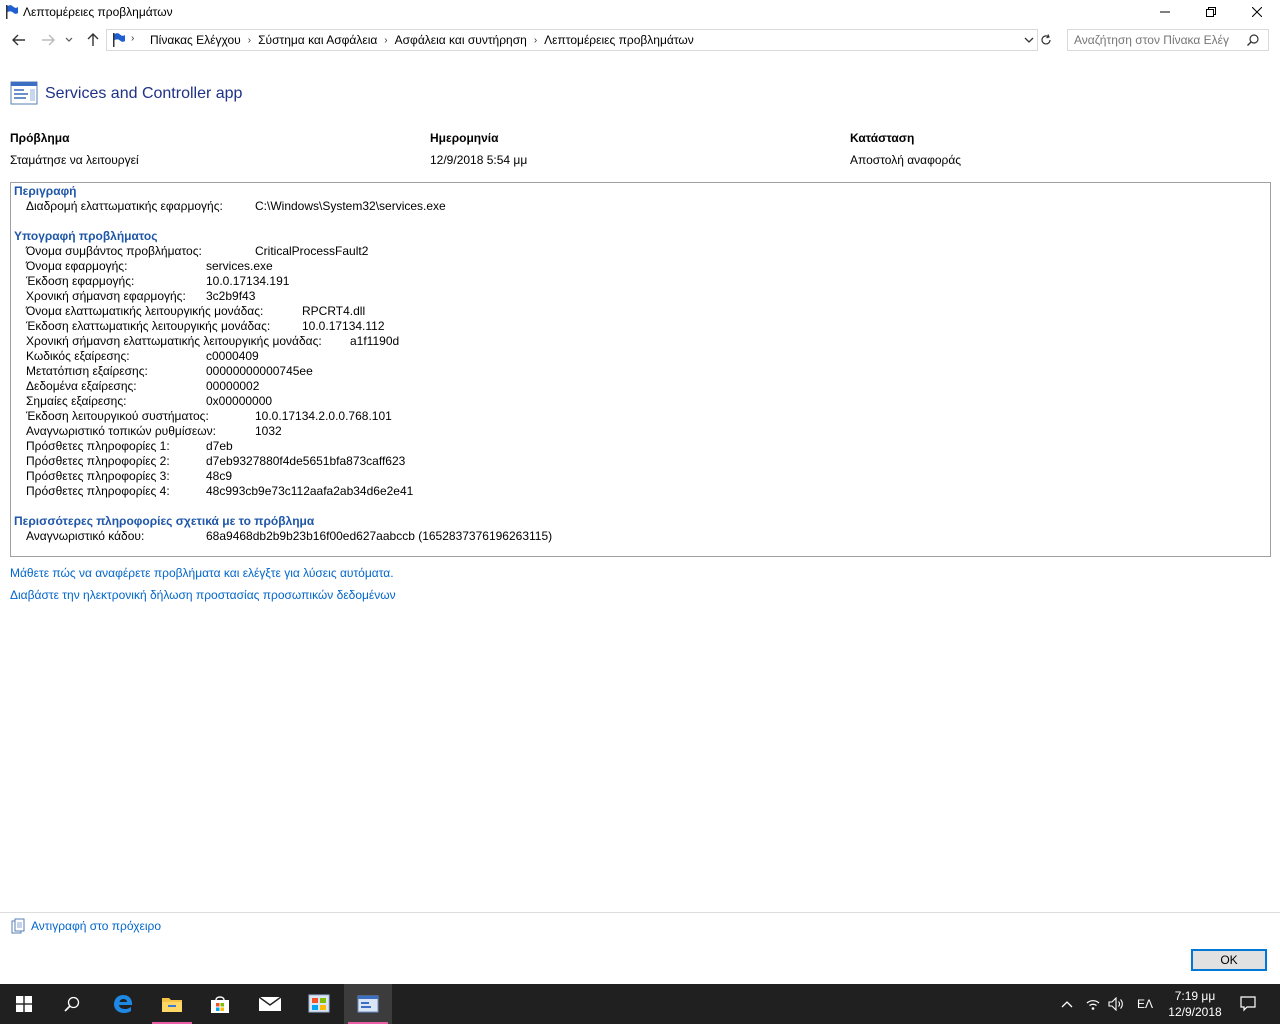  What do you see at coordinates (114, 251) in the screenshot?
I see `signature-label: Όνομα συμβάντος προβλήματος:` at bounding box center [114, 251].